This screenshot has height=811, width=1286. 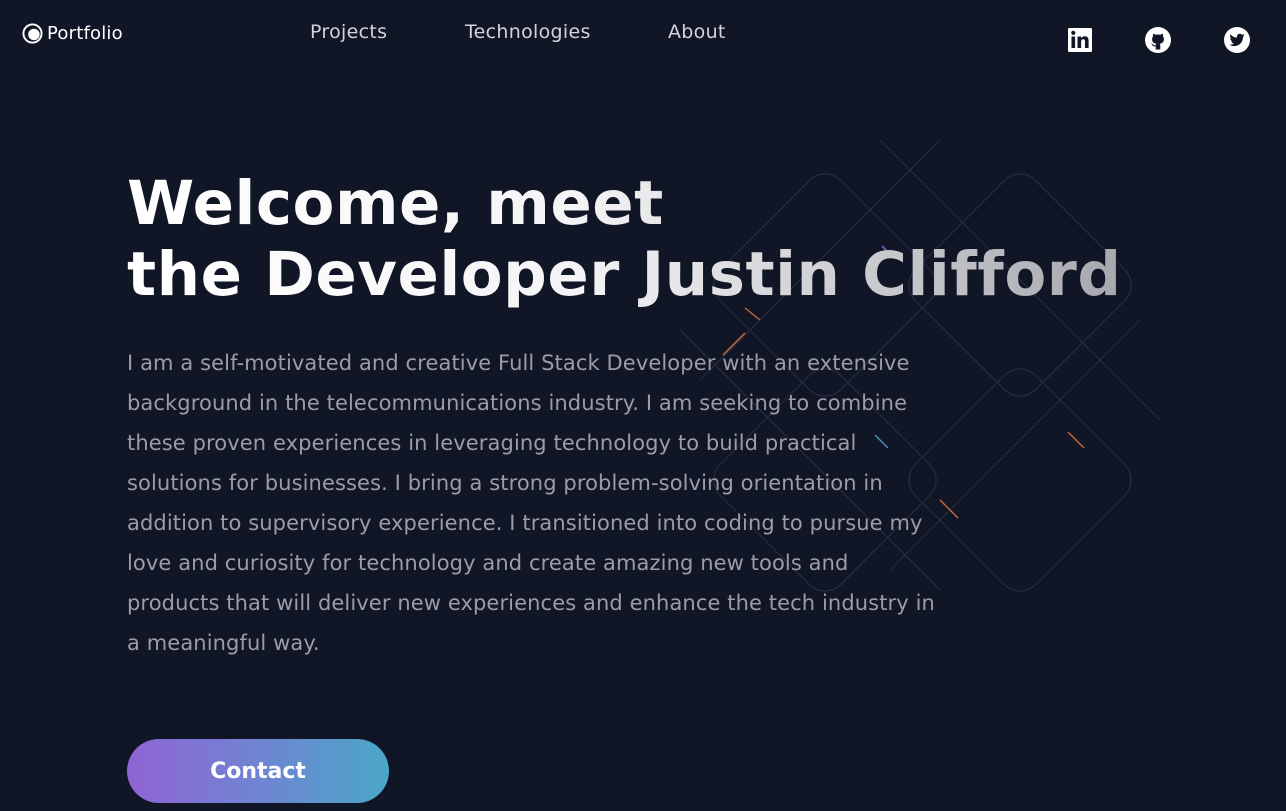 I want to click on hero-title-line-1: Welcome, meet, so click(x=395, y=203).